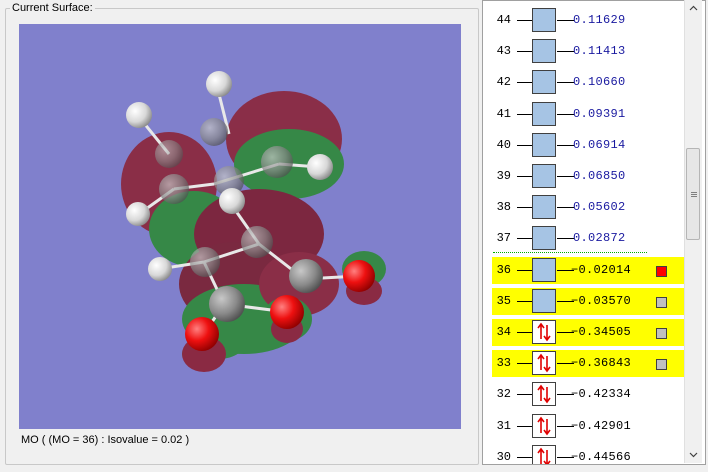  What do you see at coordinates (503, 394) in the screenshot?
I see `mo-number: 32` at bounding box center [503, 394].